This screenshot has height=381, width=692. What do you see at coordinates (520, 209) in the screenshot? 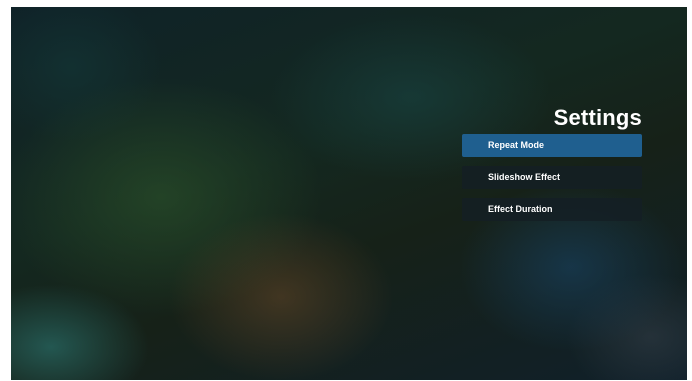
I see `menu-item-label: Effect Duration` at bounding box center [520, 209].